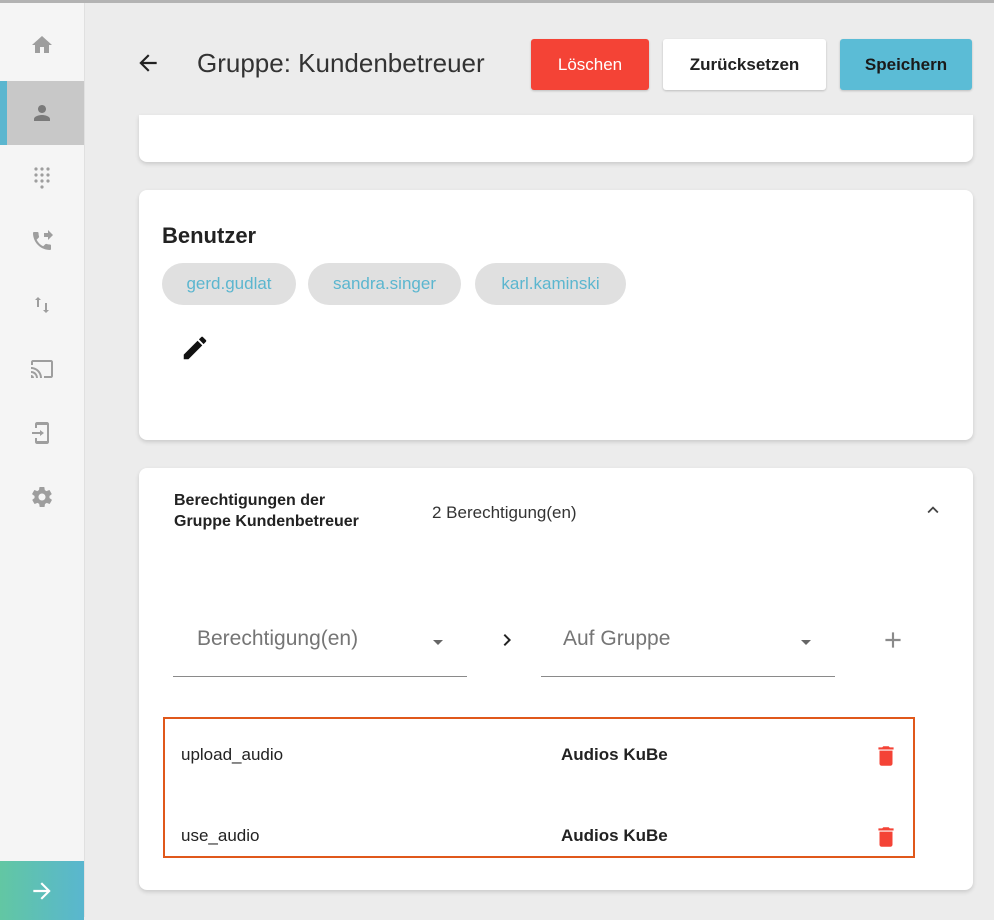  I want to click on permissions-title-line1: Berechtigungen der, so click(250, 500).